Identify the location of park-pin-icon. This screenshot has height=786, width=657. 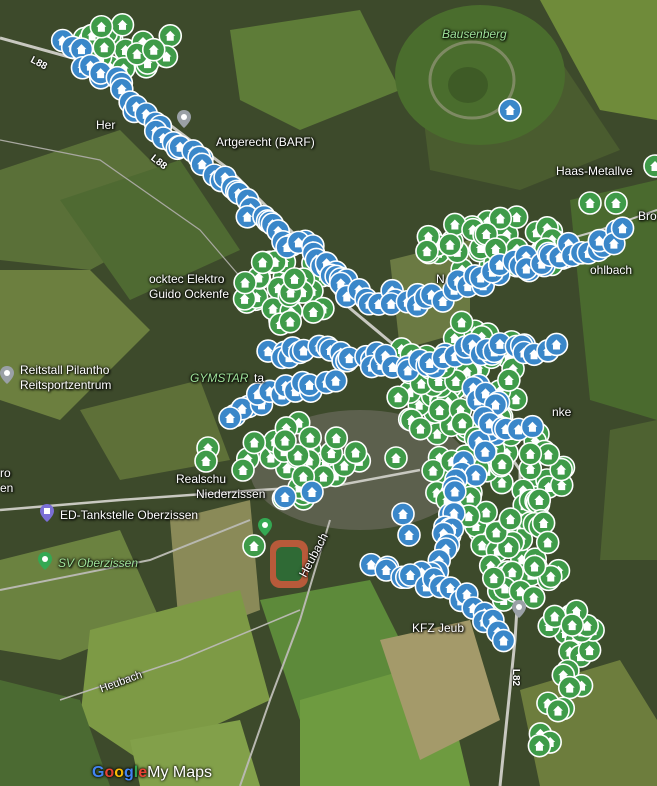
(265, 527).